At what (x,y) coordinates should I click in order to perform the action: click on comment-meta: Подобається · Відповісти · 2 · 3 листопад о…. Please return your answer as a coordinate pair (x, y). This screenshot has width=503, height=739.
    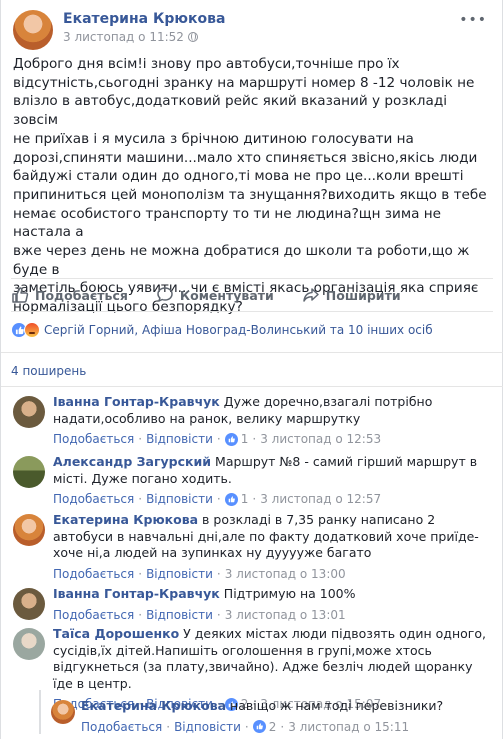
    Looking at the image, I should click on (245, 727).